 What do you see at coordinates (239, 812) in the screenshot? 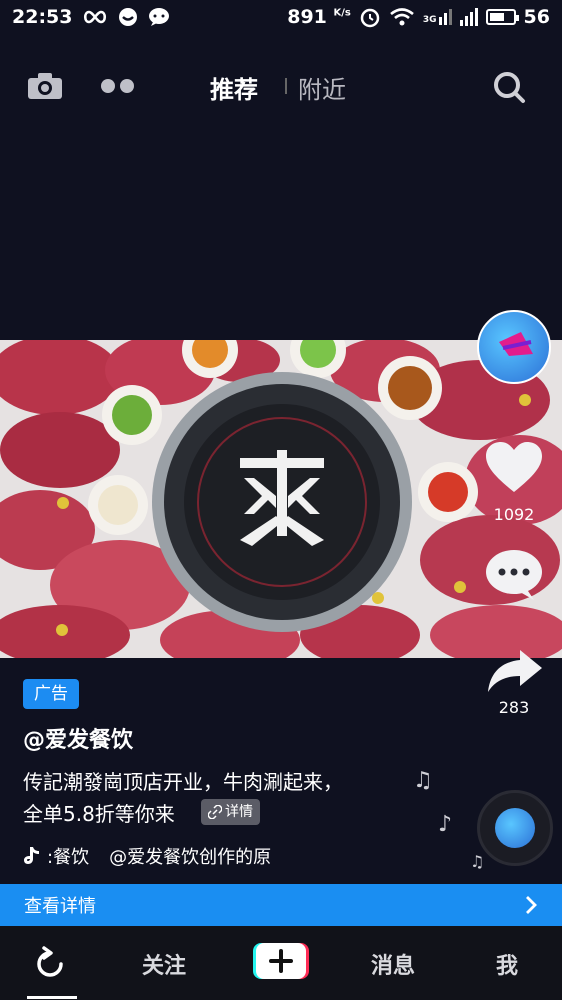
I see `detail-chip-label: 详情` at bounding box center [239, 812].